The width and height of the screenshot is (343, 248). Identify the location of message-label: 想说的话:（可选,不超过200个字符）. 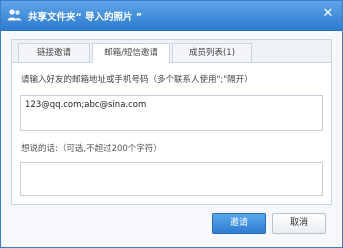
(91, 149).